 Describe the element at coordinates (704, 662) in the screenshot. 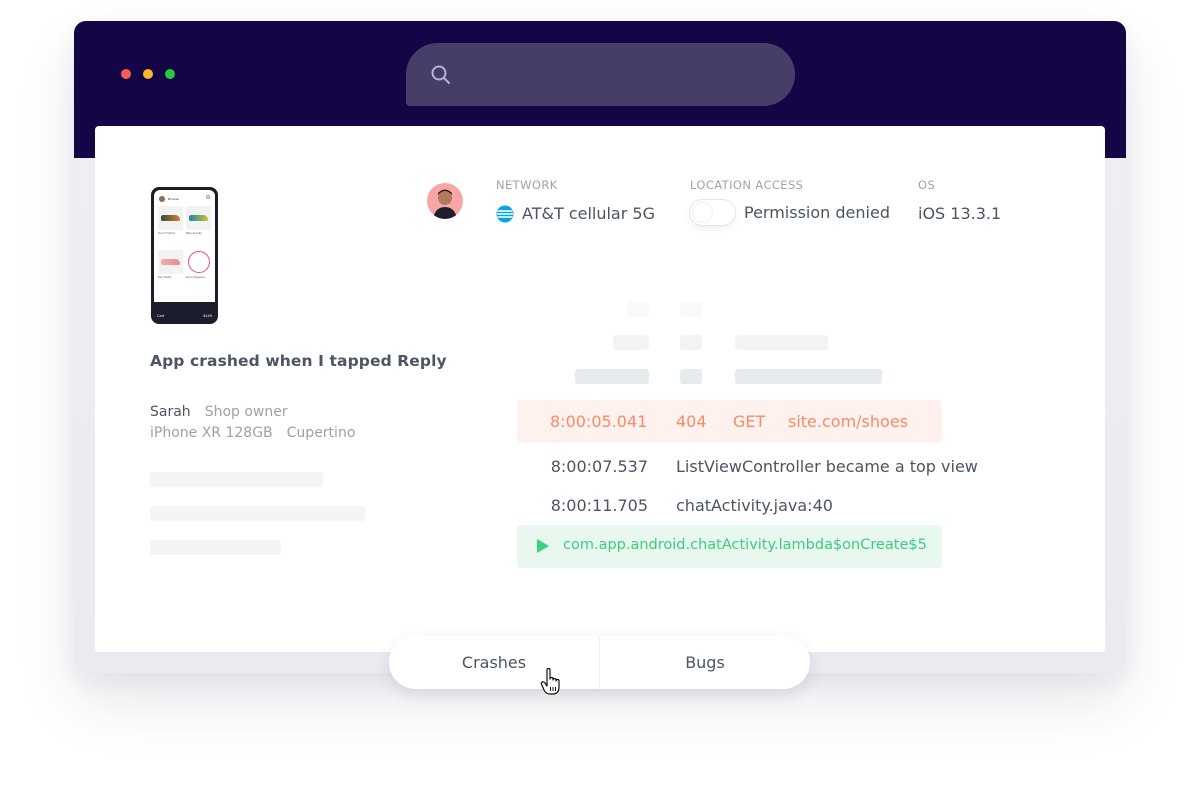

I see `tab-bugs: Bugs` at that location.